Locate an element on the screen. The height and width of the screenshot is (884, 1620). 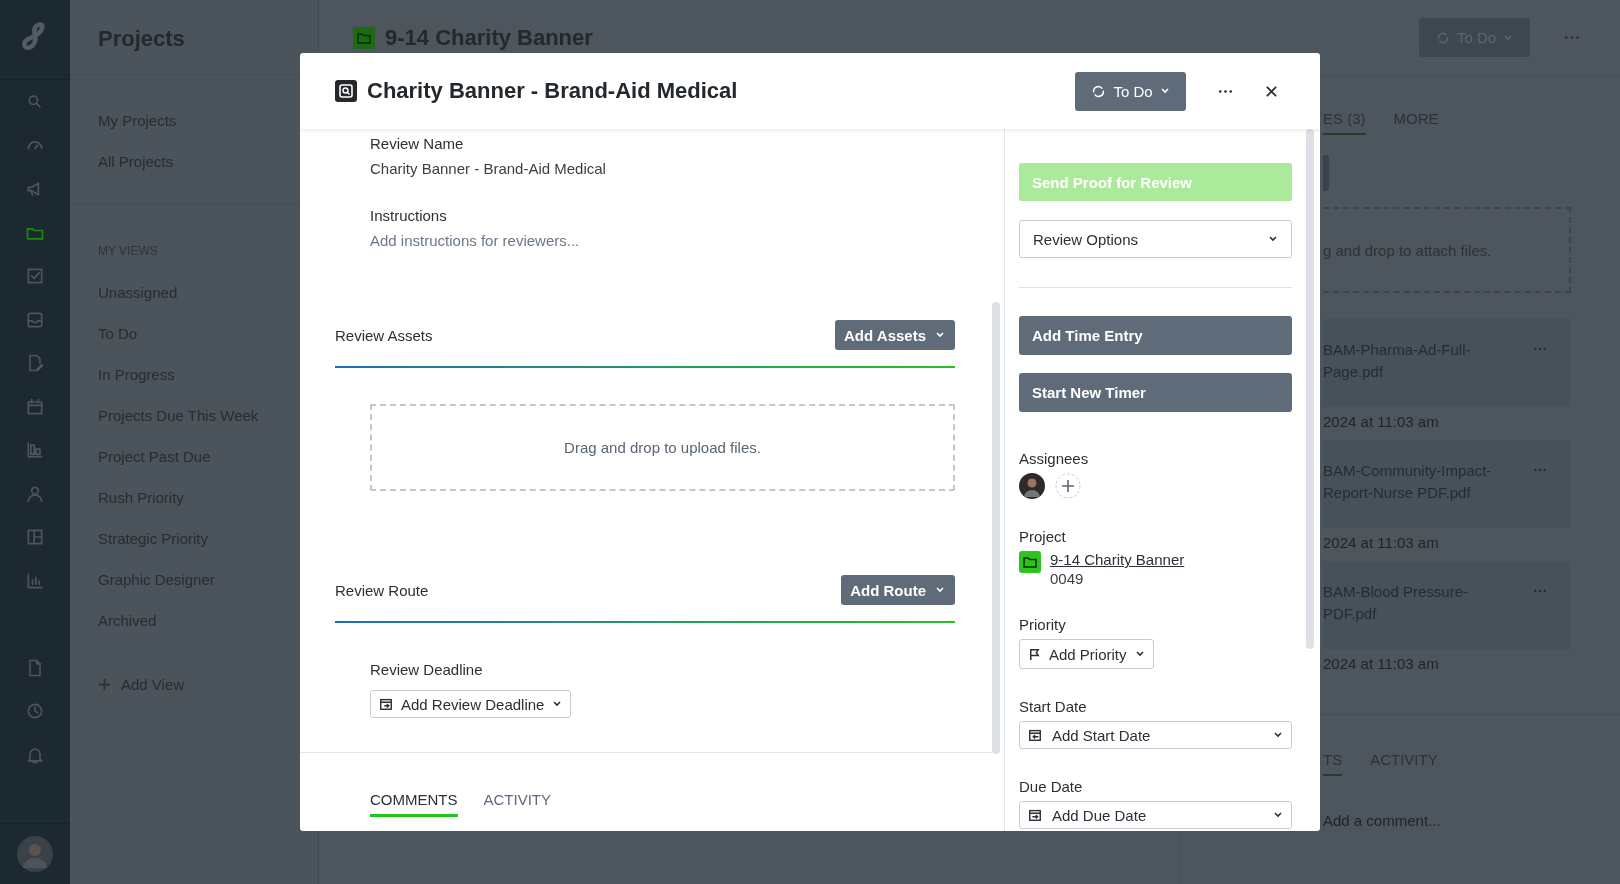
field-label: Instructions is located at coordinates (409, 215).